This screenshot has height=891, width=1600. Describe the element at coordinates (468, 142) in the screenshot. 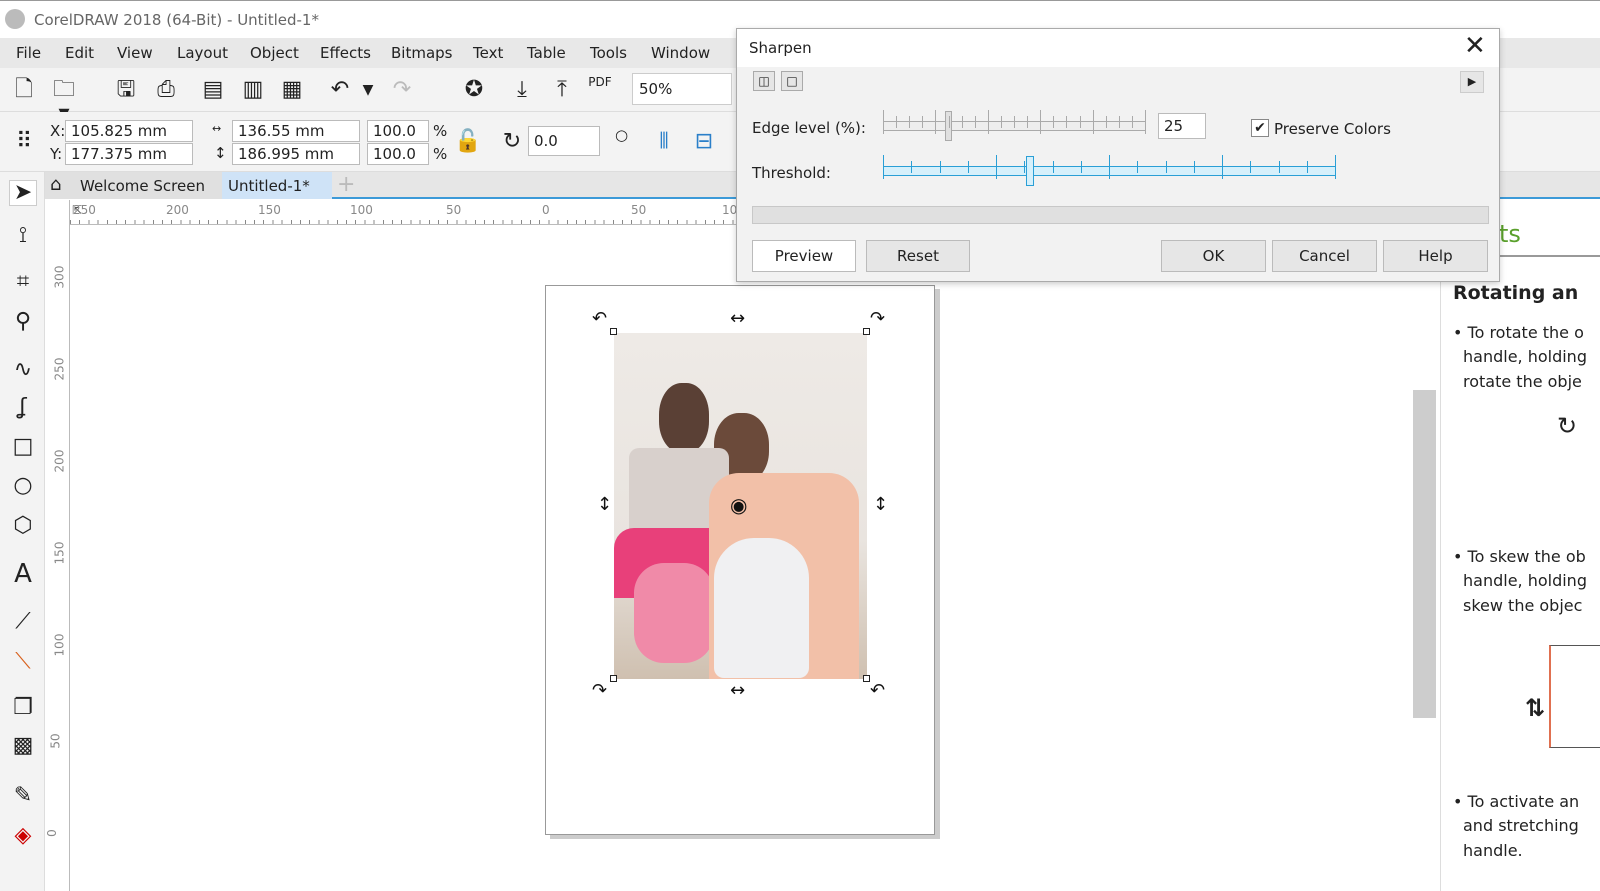

I see `lock-ratio-icon: 🔓` at that location.